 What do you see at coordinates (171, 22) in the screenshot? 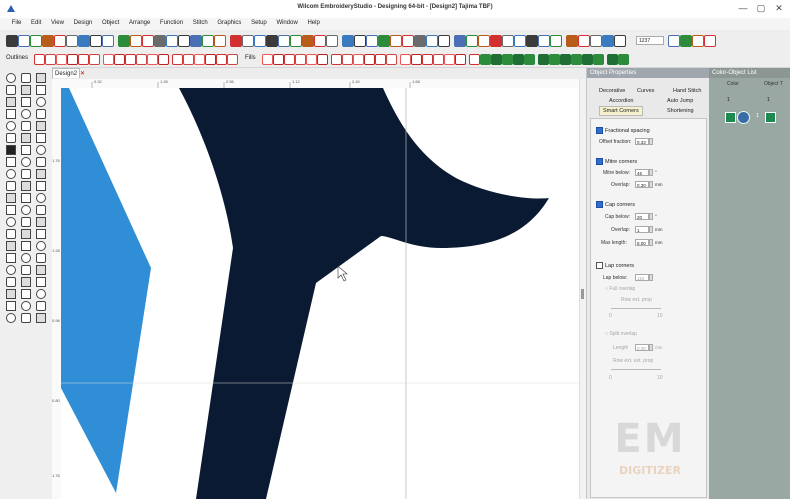
I see `menu-function: Function` at bounding box center [171, 22].